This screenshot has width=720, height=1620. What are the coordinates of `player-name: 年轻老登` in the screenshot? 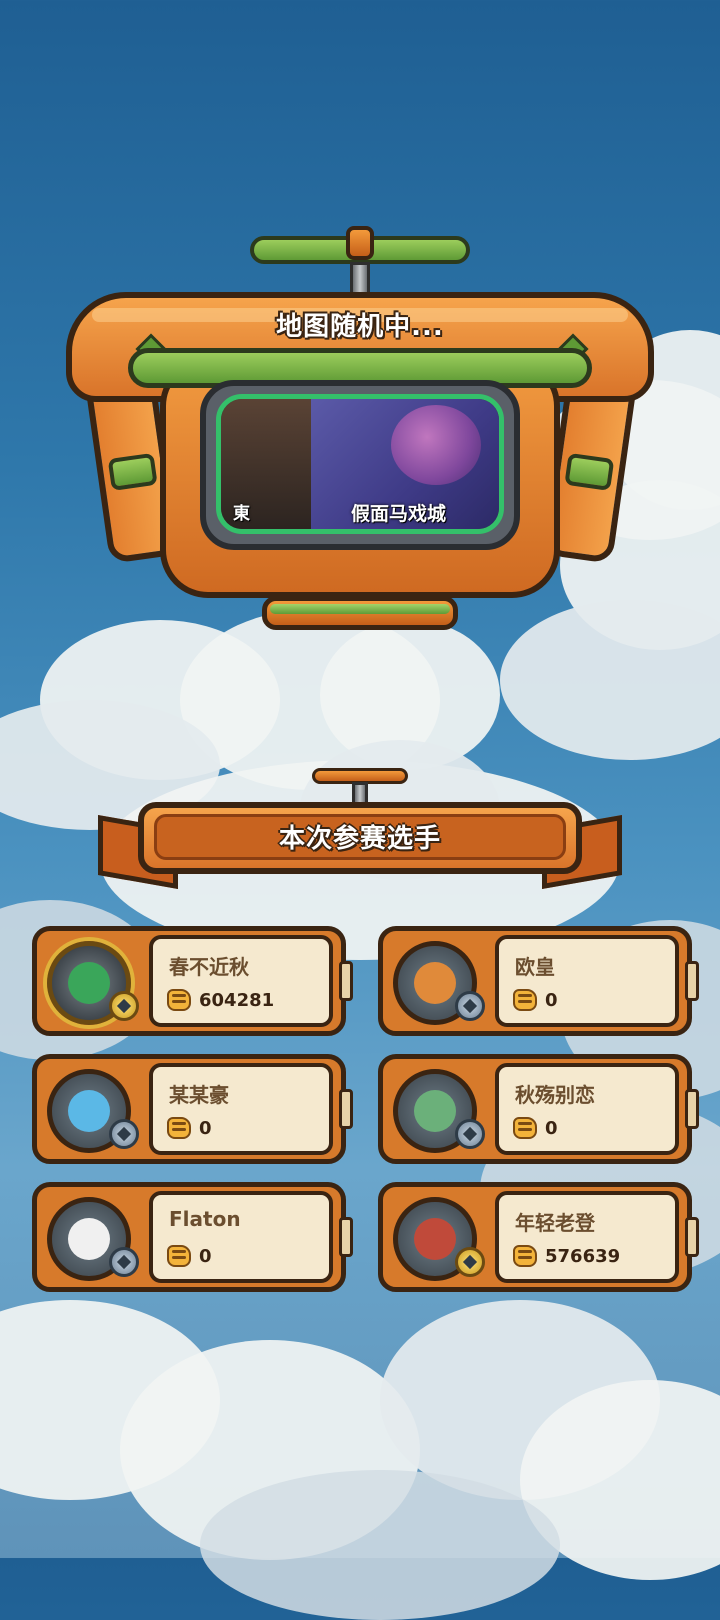 It's located at (555, 1223).